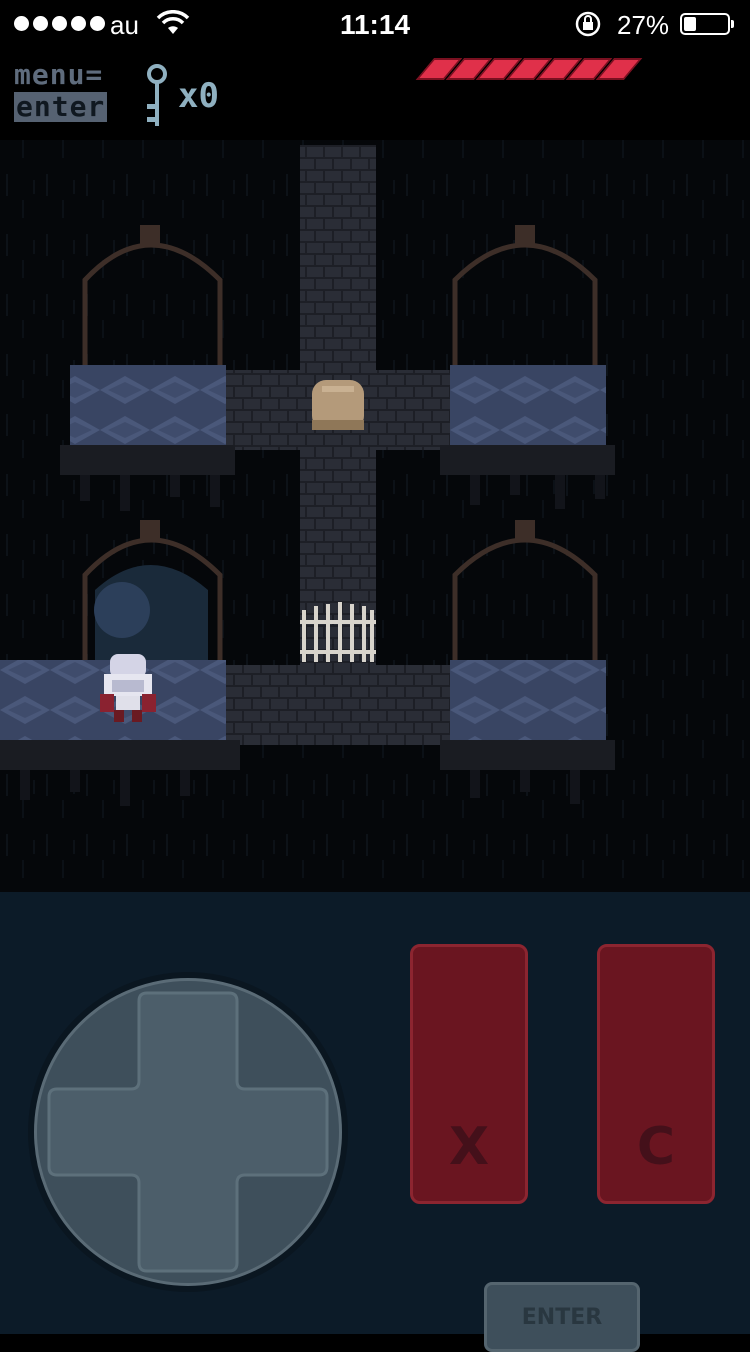 Image resolution: width=750 pixels, height=1352 pixels. Describe the element at coordinates (469, 1074) in the screenshot. I see `x-button: X` at that location.